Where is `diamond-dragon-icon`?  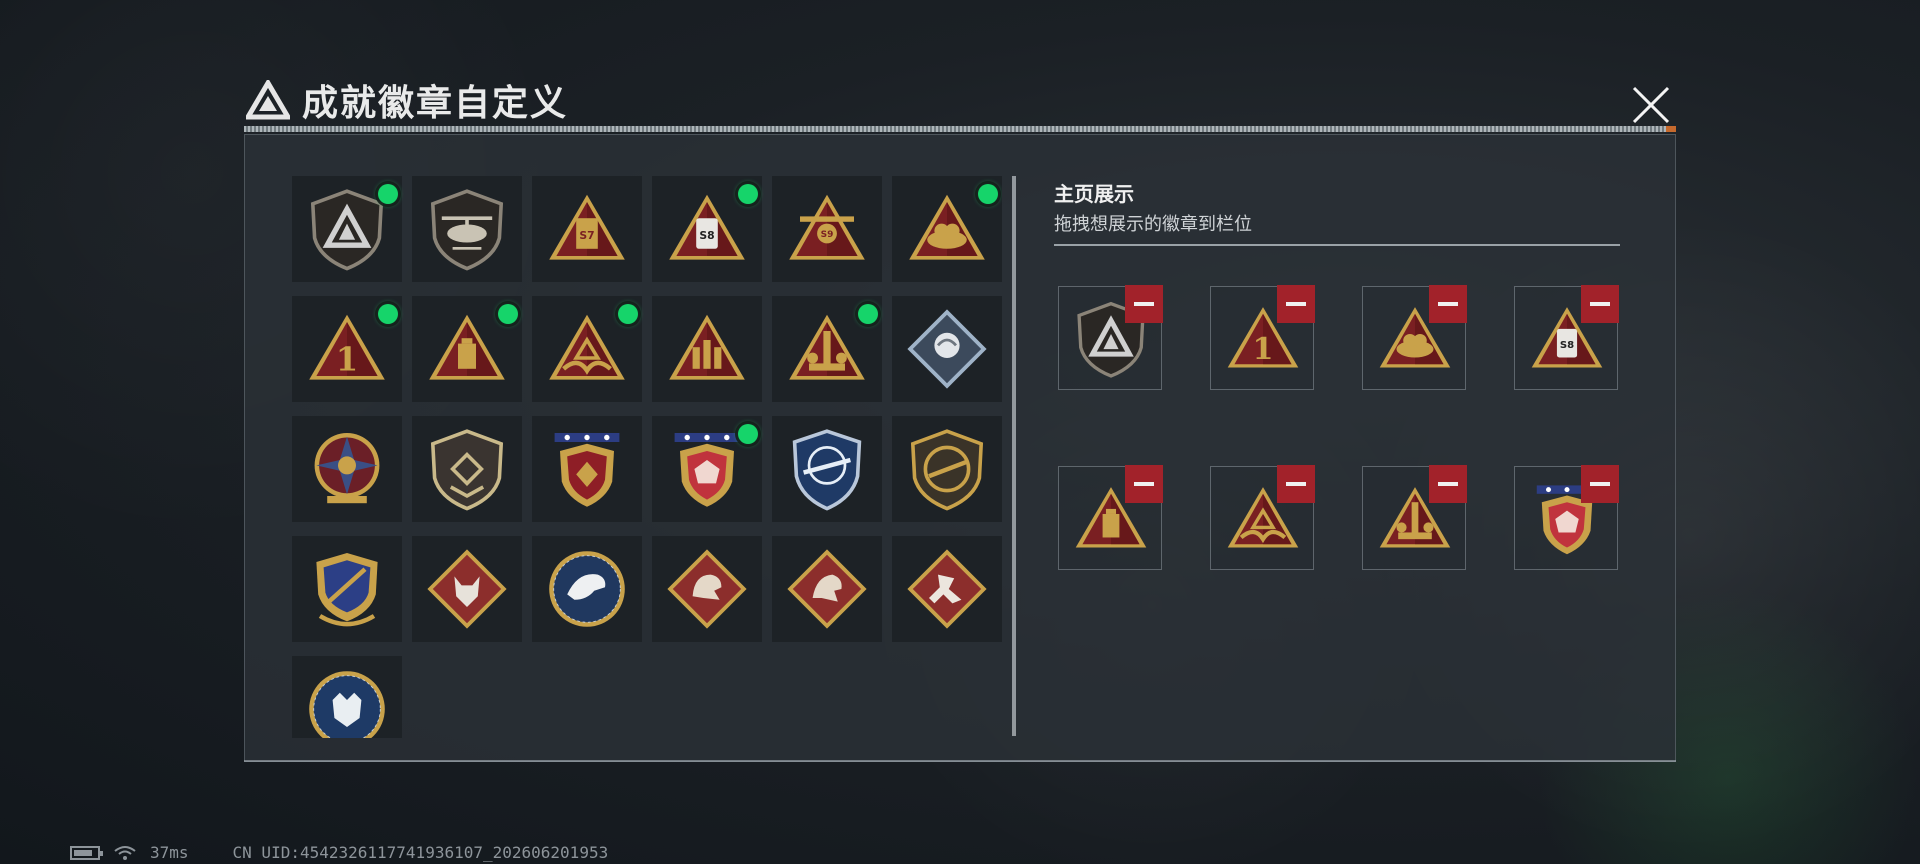
diamond-dragon-icon is located at coordinates (707, 589).